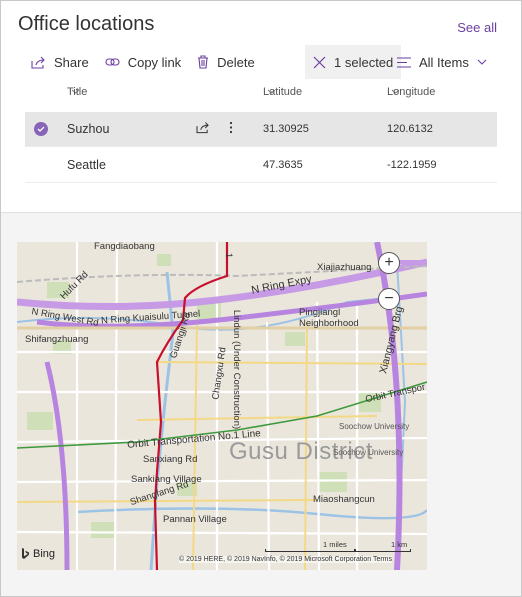  I want to click on table-row: Suzhou 31.30925 120.6132, so click(261, 129).